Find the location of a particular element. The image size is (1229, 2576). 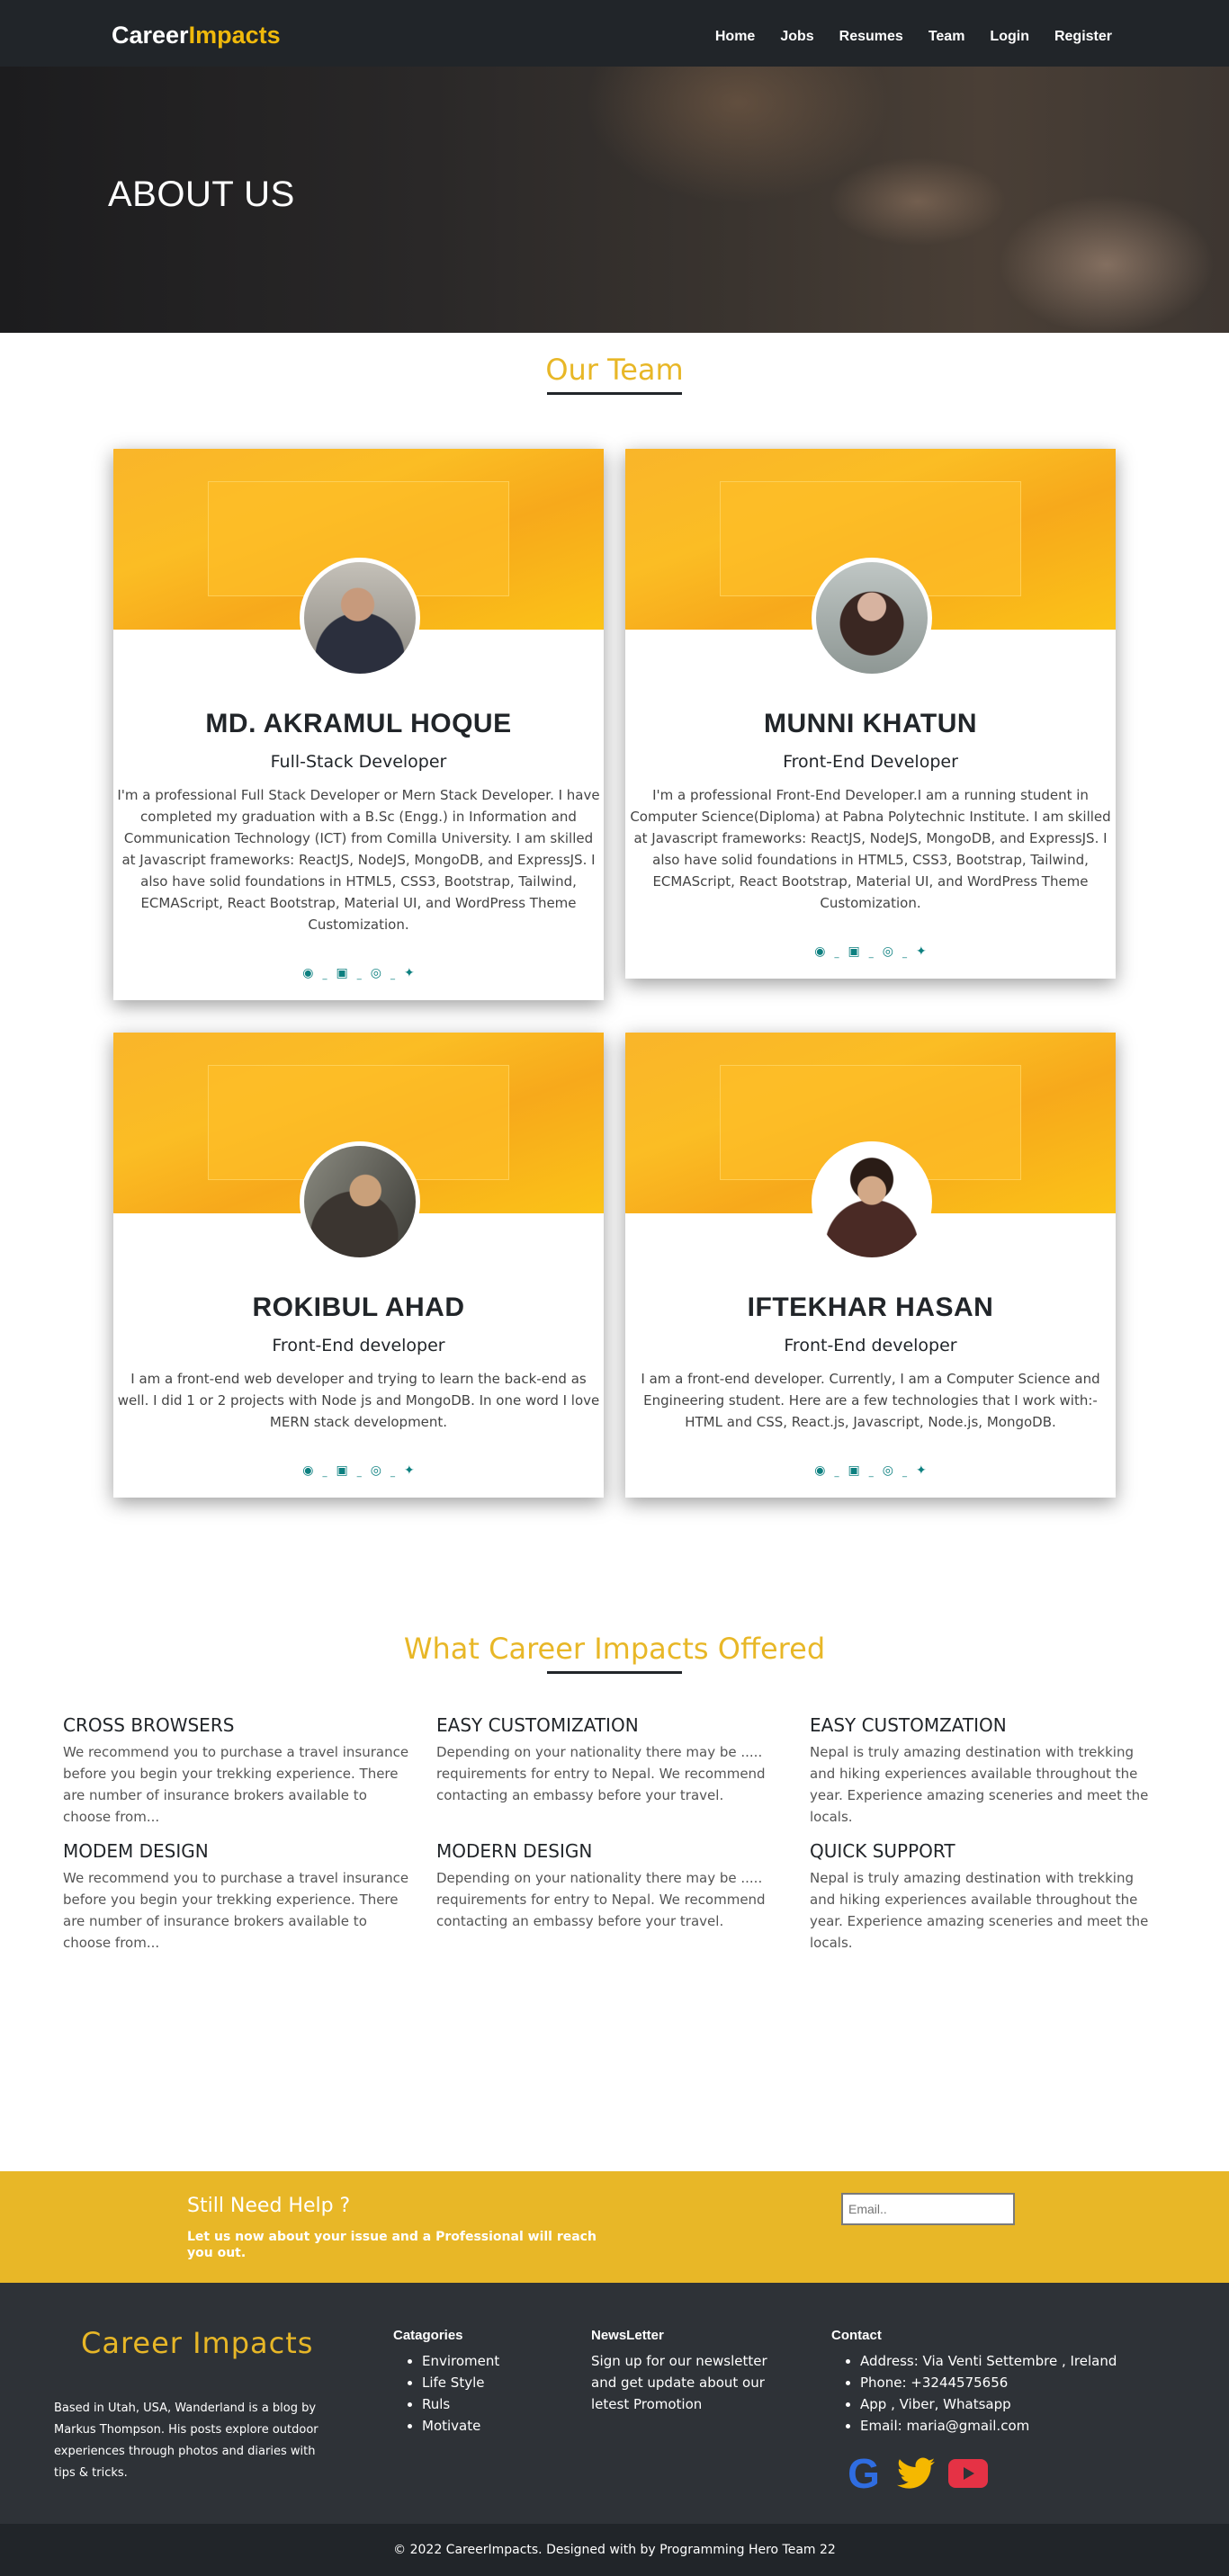

offered-heading: What Career Impacts Offered is located at coordinates (614, 1649).